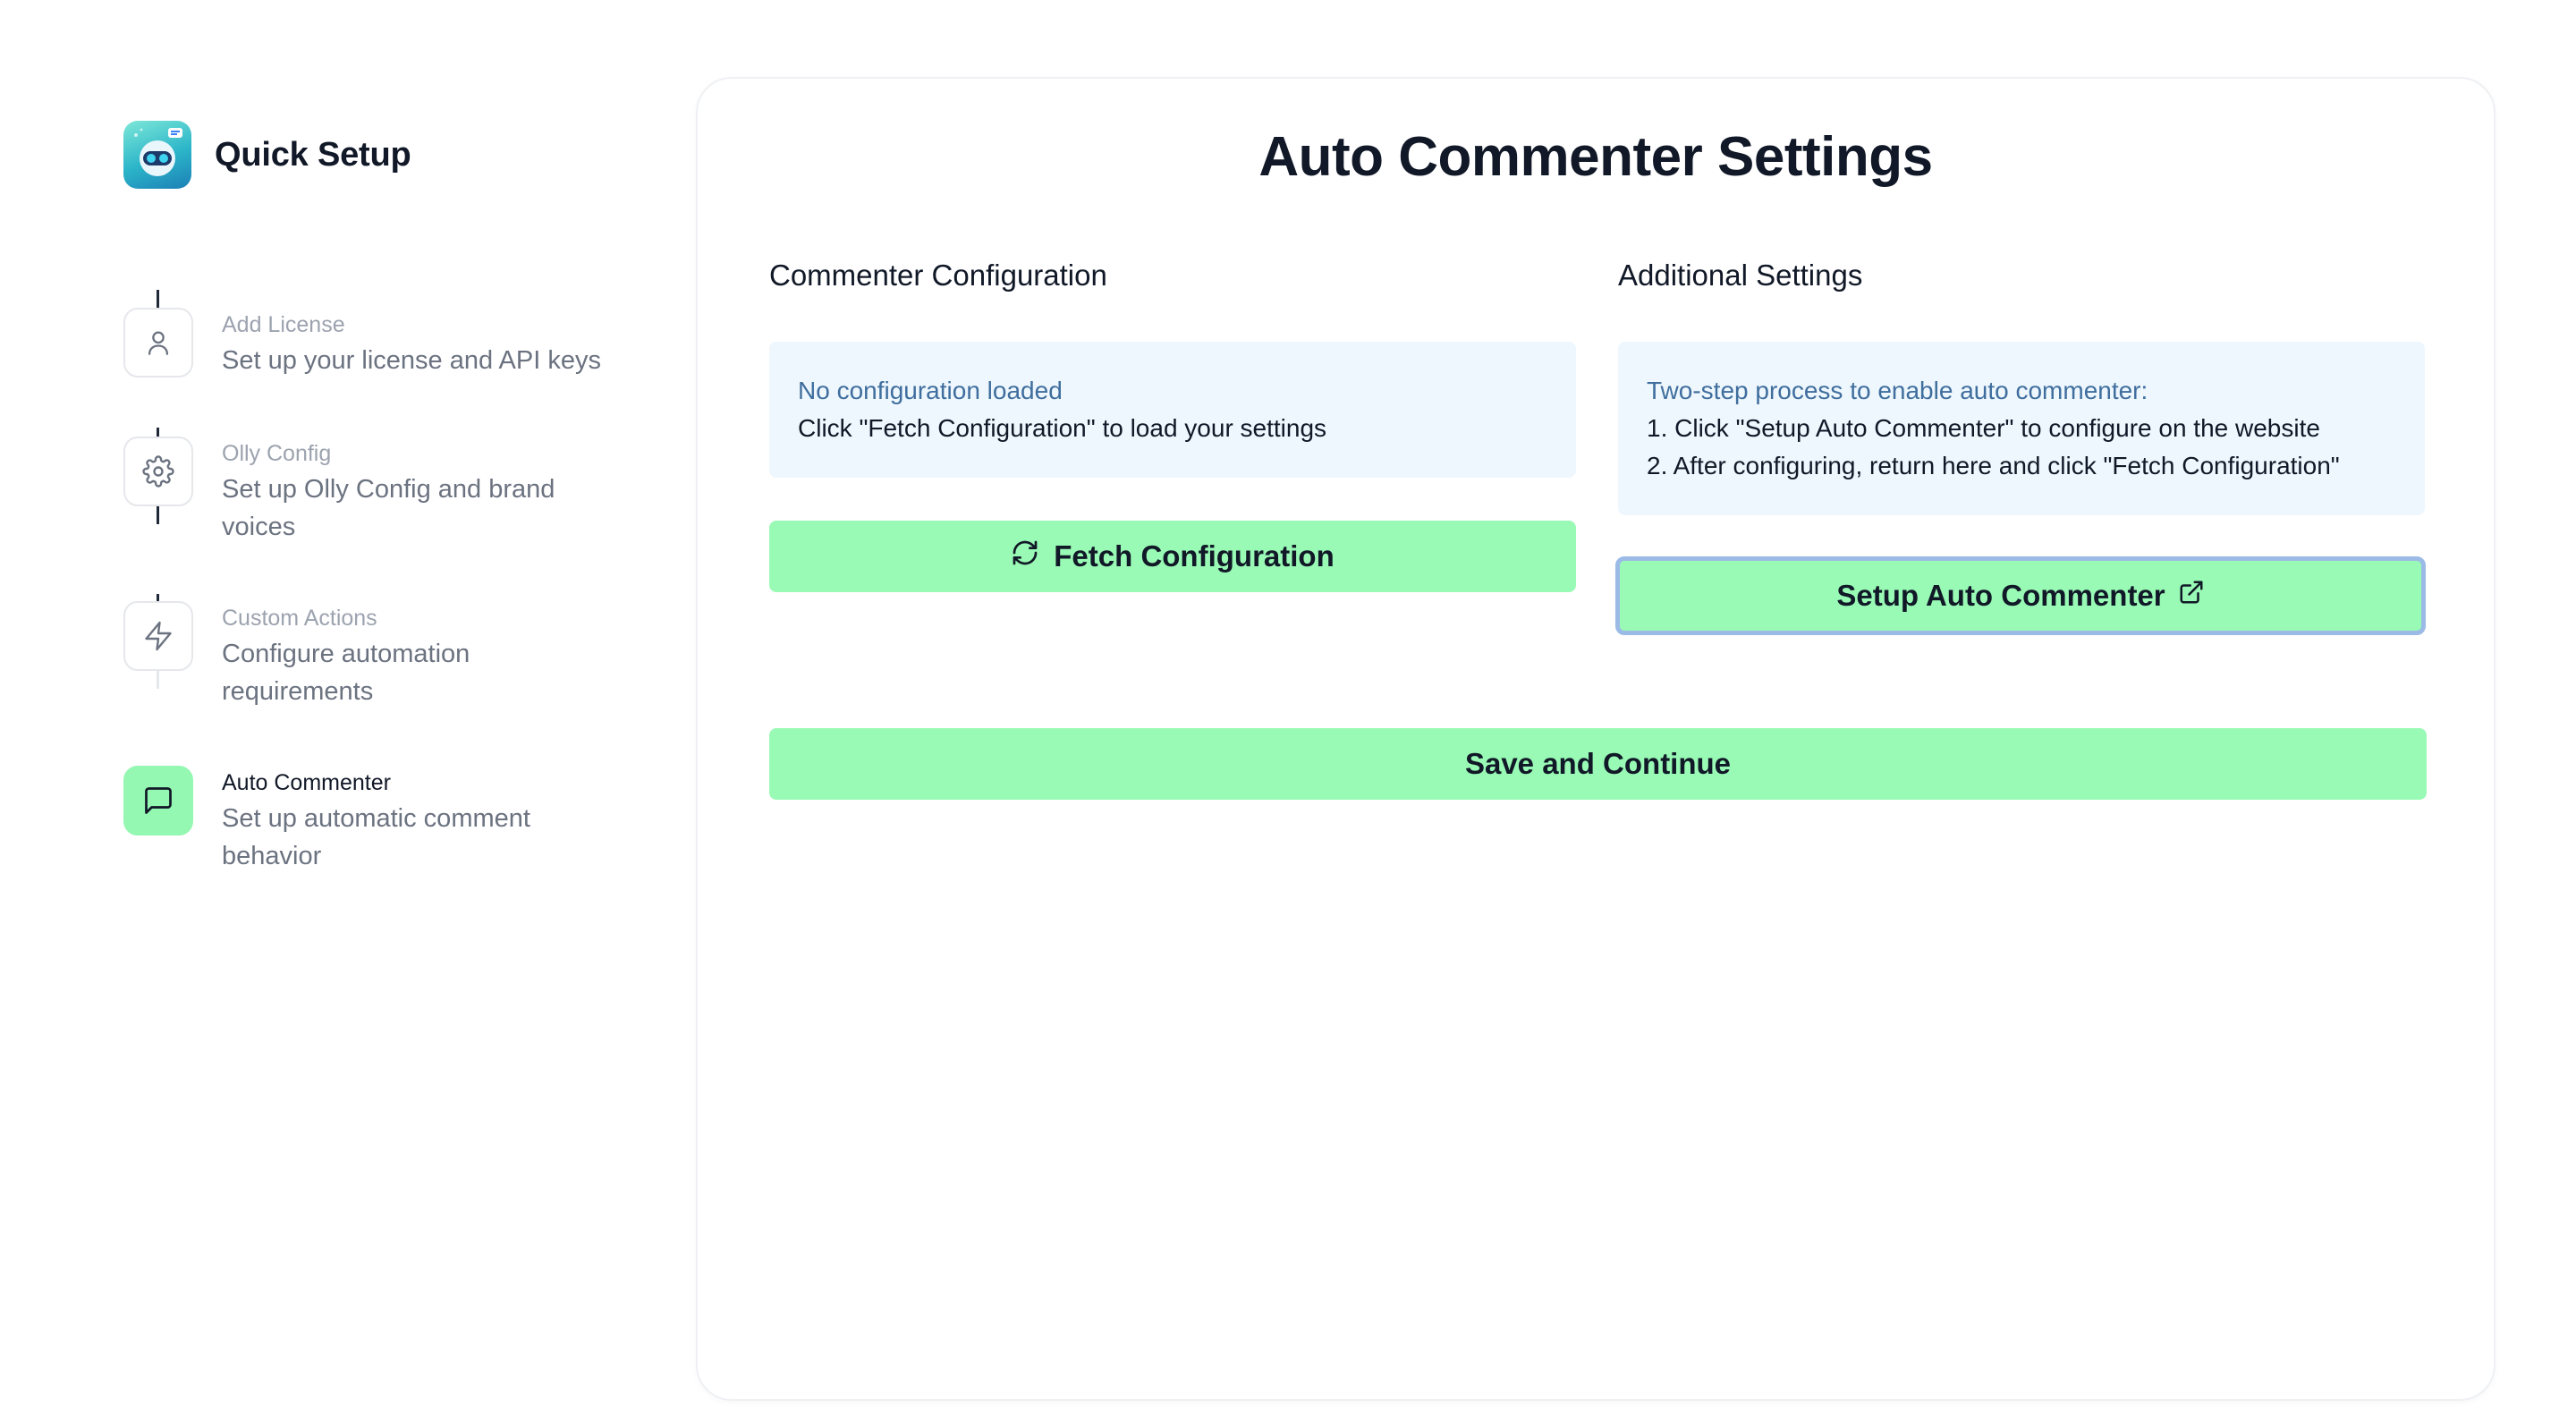  I want to click on gear-icon, so click(158, 471).